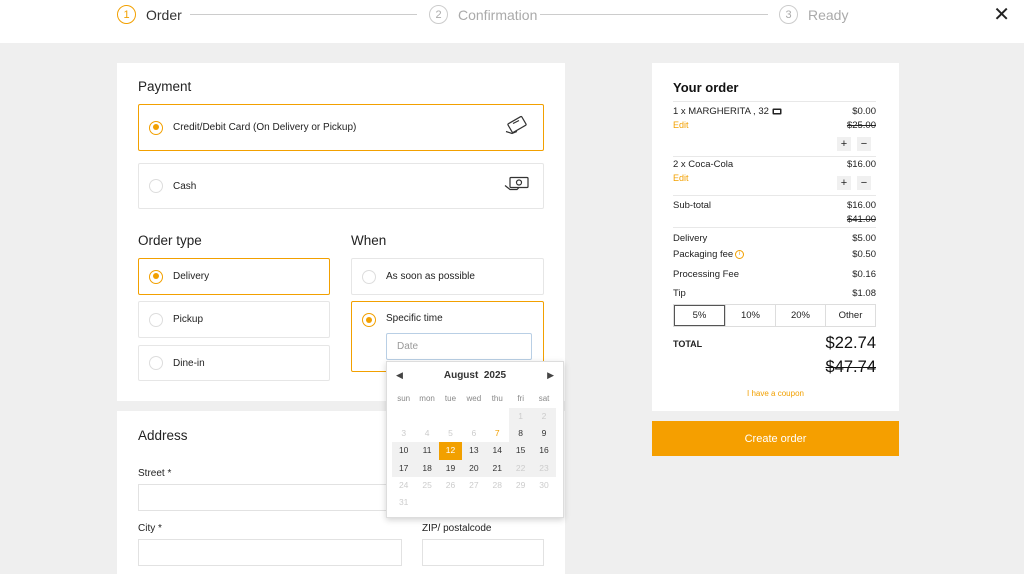 This screenshot has width=1024, height=574. Describe the element at coordinates (774, 293) in the screenshot. I see `tip-row: Tip $1.08` at that location.